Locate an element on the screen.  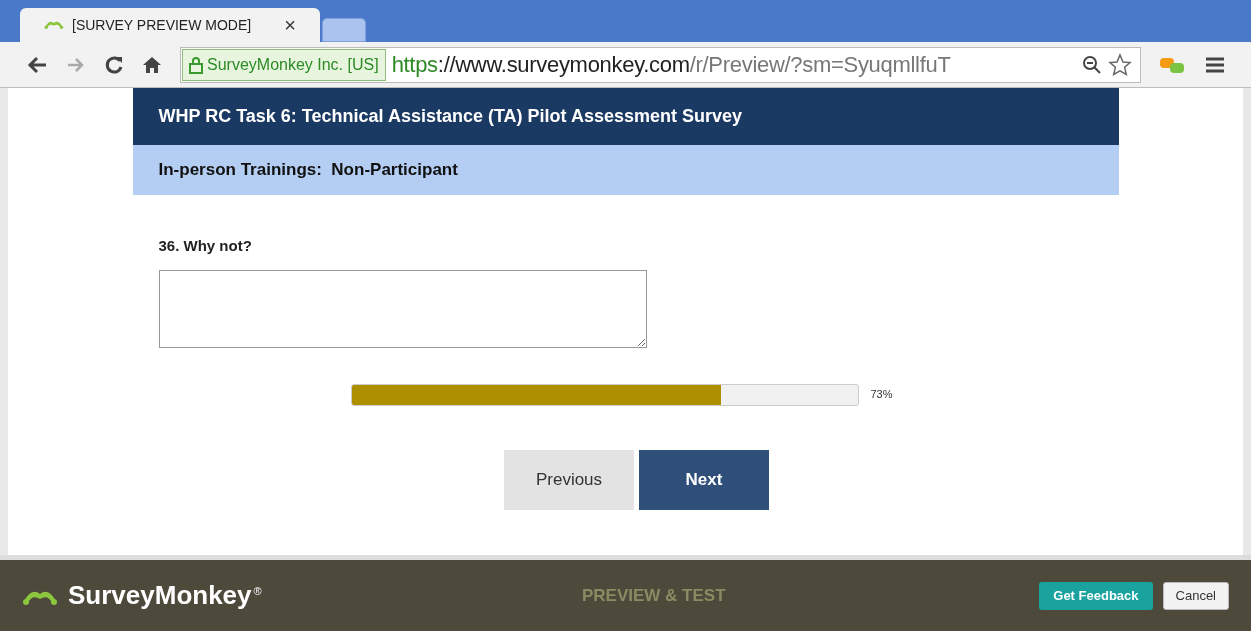
browser-tab: [SURVEY PREVIEW MODE] × is located at coordinates (170, 25).